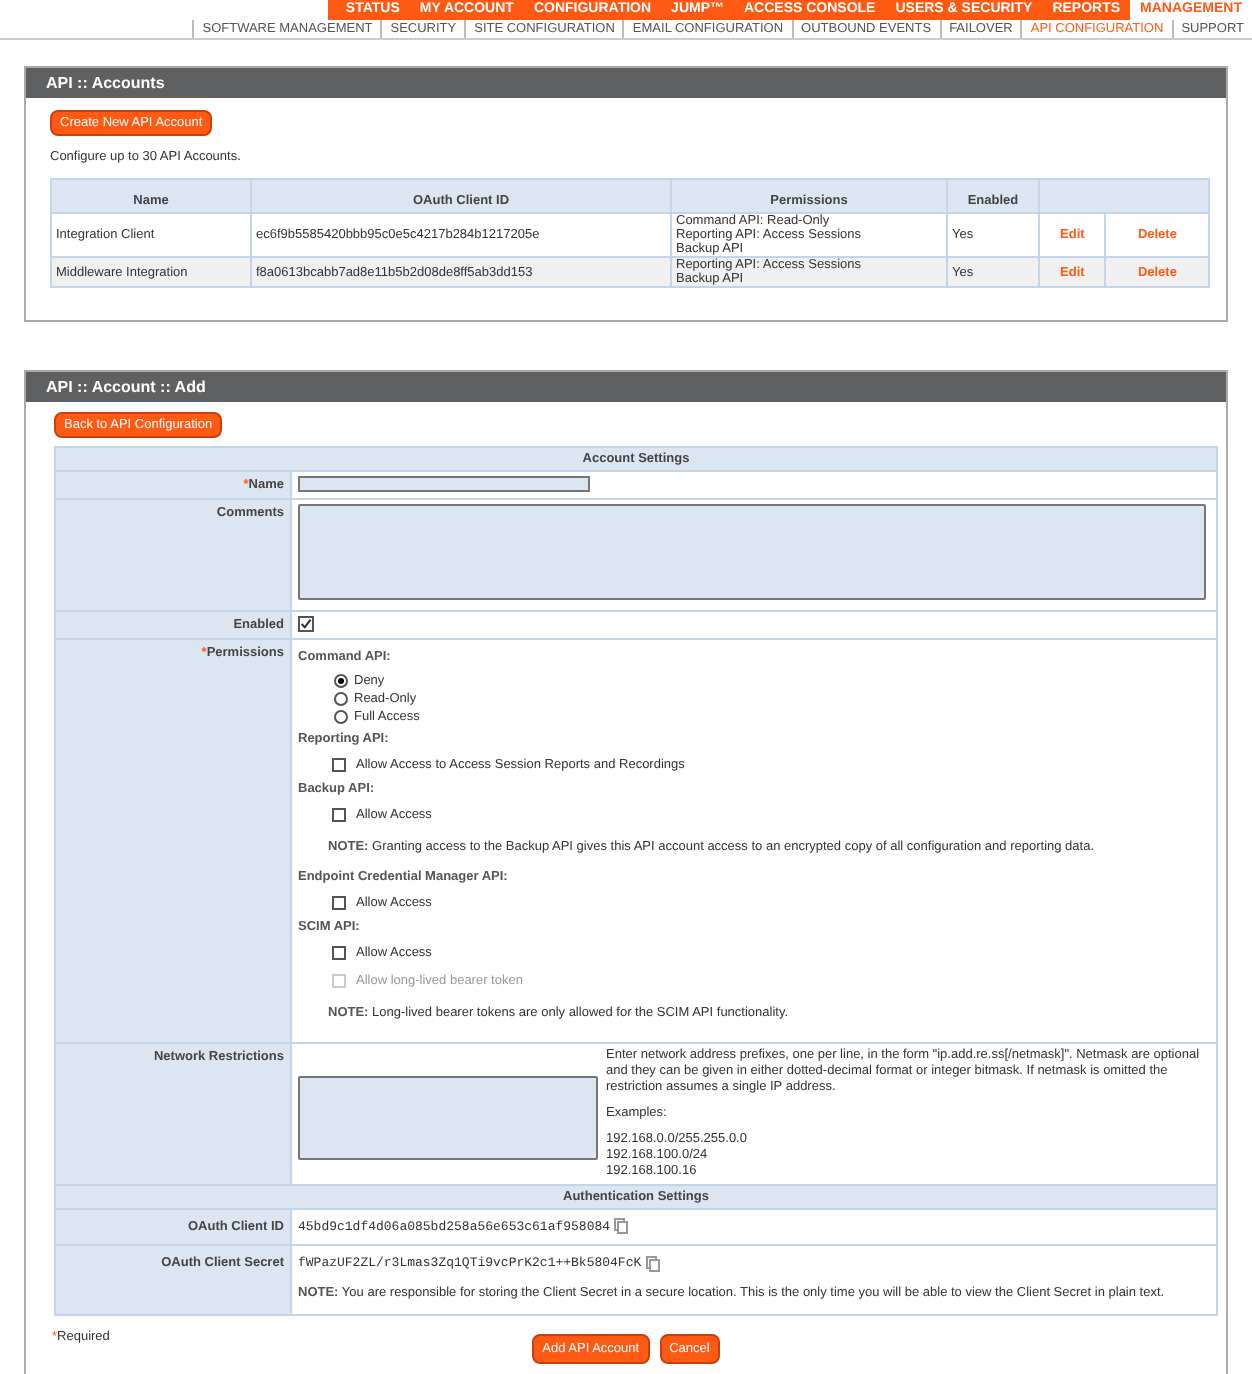  I want to click on panel-header: API :: Account :: Add, so click(626, 387).